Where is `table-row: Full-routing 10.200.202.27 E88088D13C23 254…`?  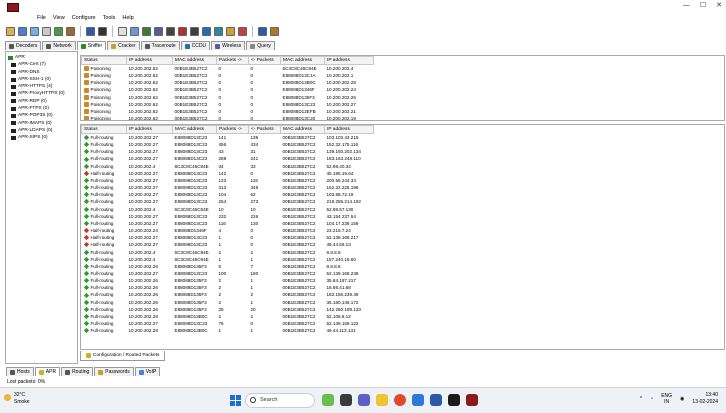
table-row: Full-routing 10.200.202.27 E88088D13C23 254… is located at coordinates (228, 201).